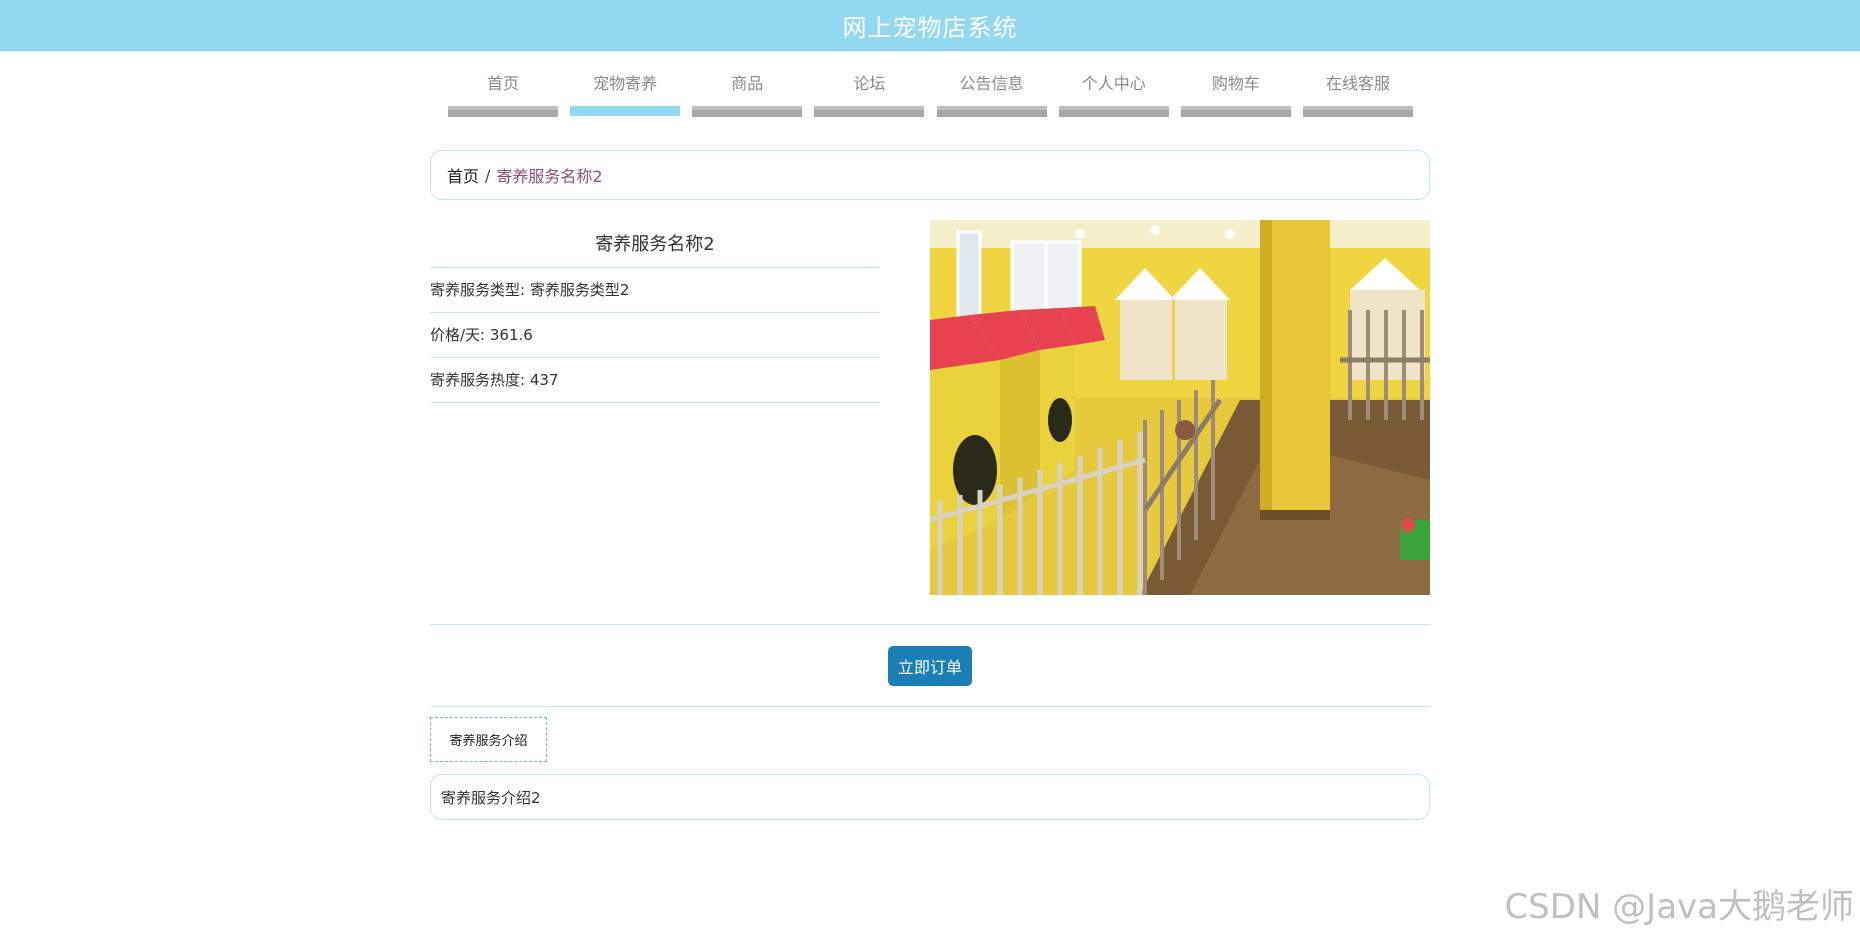 This screenshot has height=938, width=1860. What do you see at coordinates (625, 94) in the screenshot?
I see `nav-item-pet-boarding: 宠物寄养` at bounding box center [625, 94].